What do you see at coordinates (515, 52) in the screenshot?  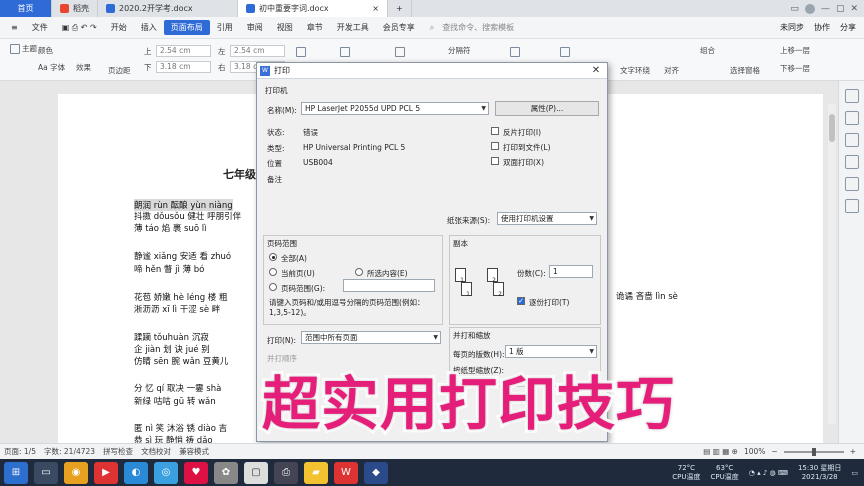 I see `background-icon` at bounding box center [515, 52].